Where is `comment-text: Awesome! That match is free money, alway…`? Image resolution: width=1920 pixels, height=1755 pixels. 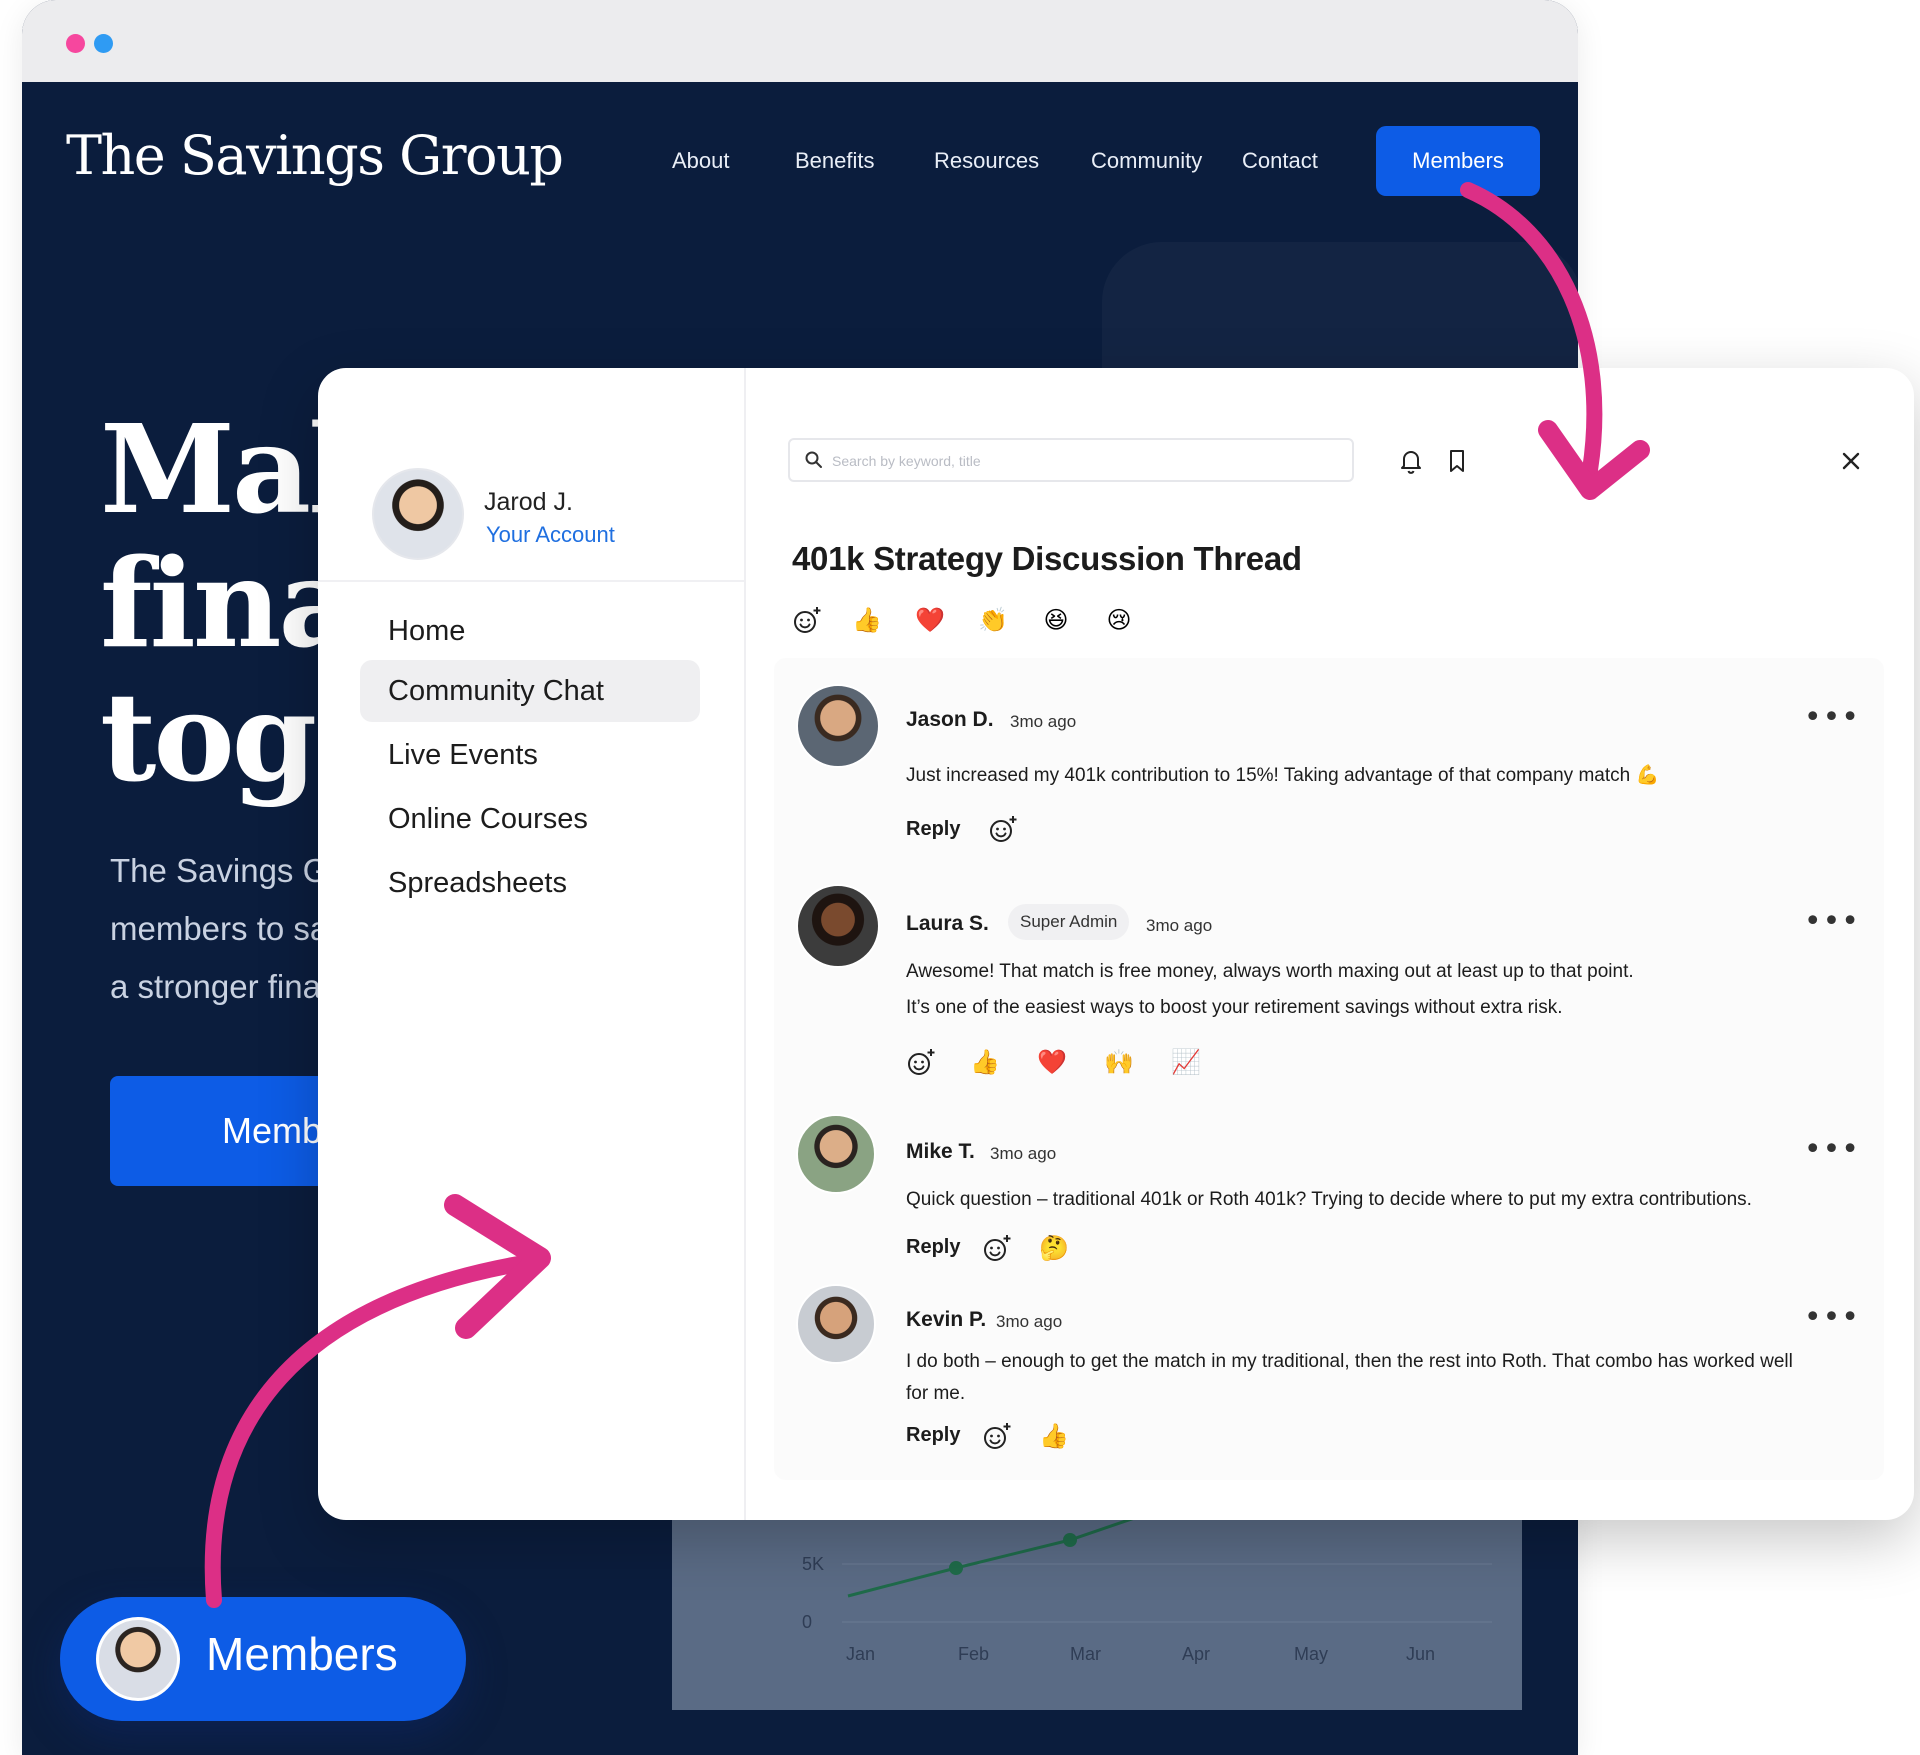
comment-text: Awesome! That match is free money, alway… is located at coordinates (1270, 989).